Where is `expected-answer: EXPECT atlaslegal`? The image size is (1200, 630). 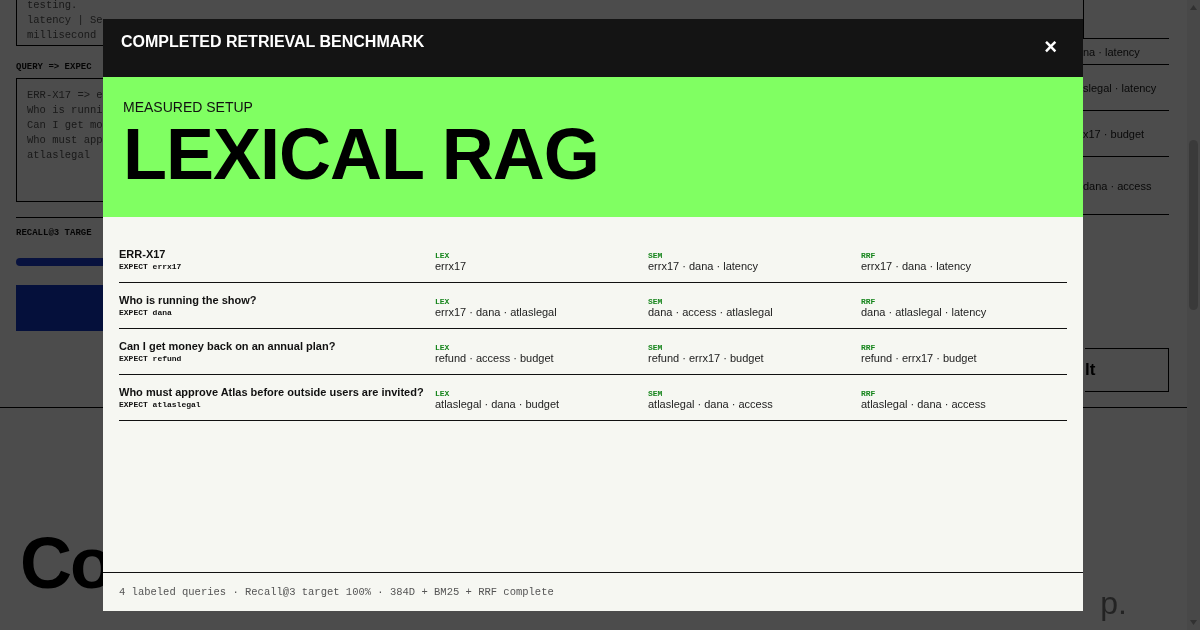
expected-answer: EXPECT atlaslegal is located at coordinates (160, 404).